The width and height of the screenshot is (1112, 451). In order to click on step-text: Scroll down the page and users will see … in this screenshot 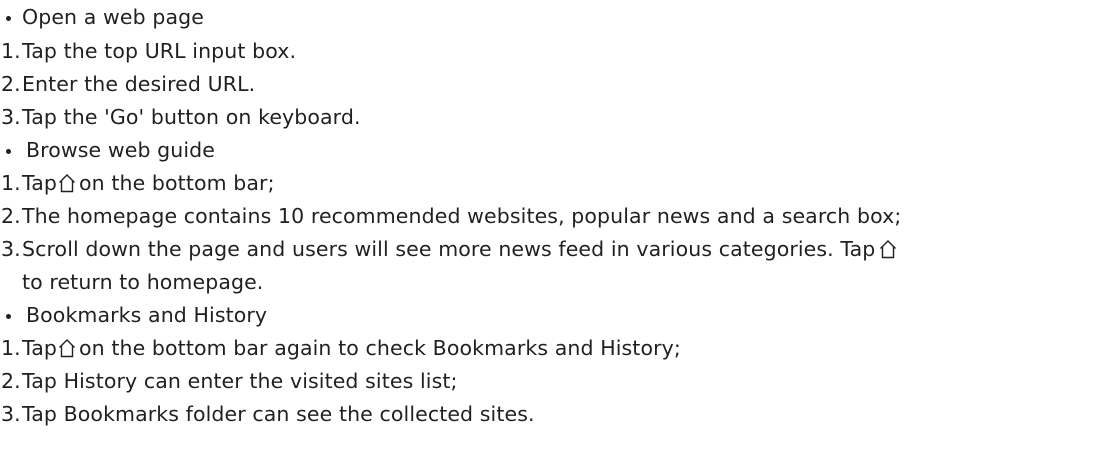, I will do `click(461, 249)`.